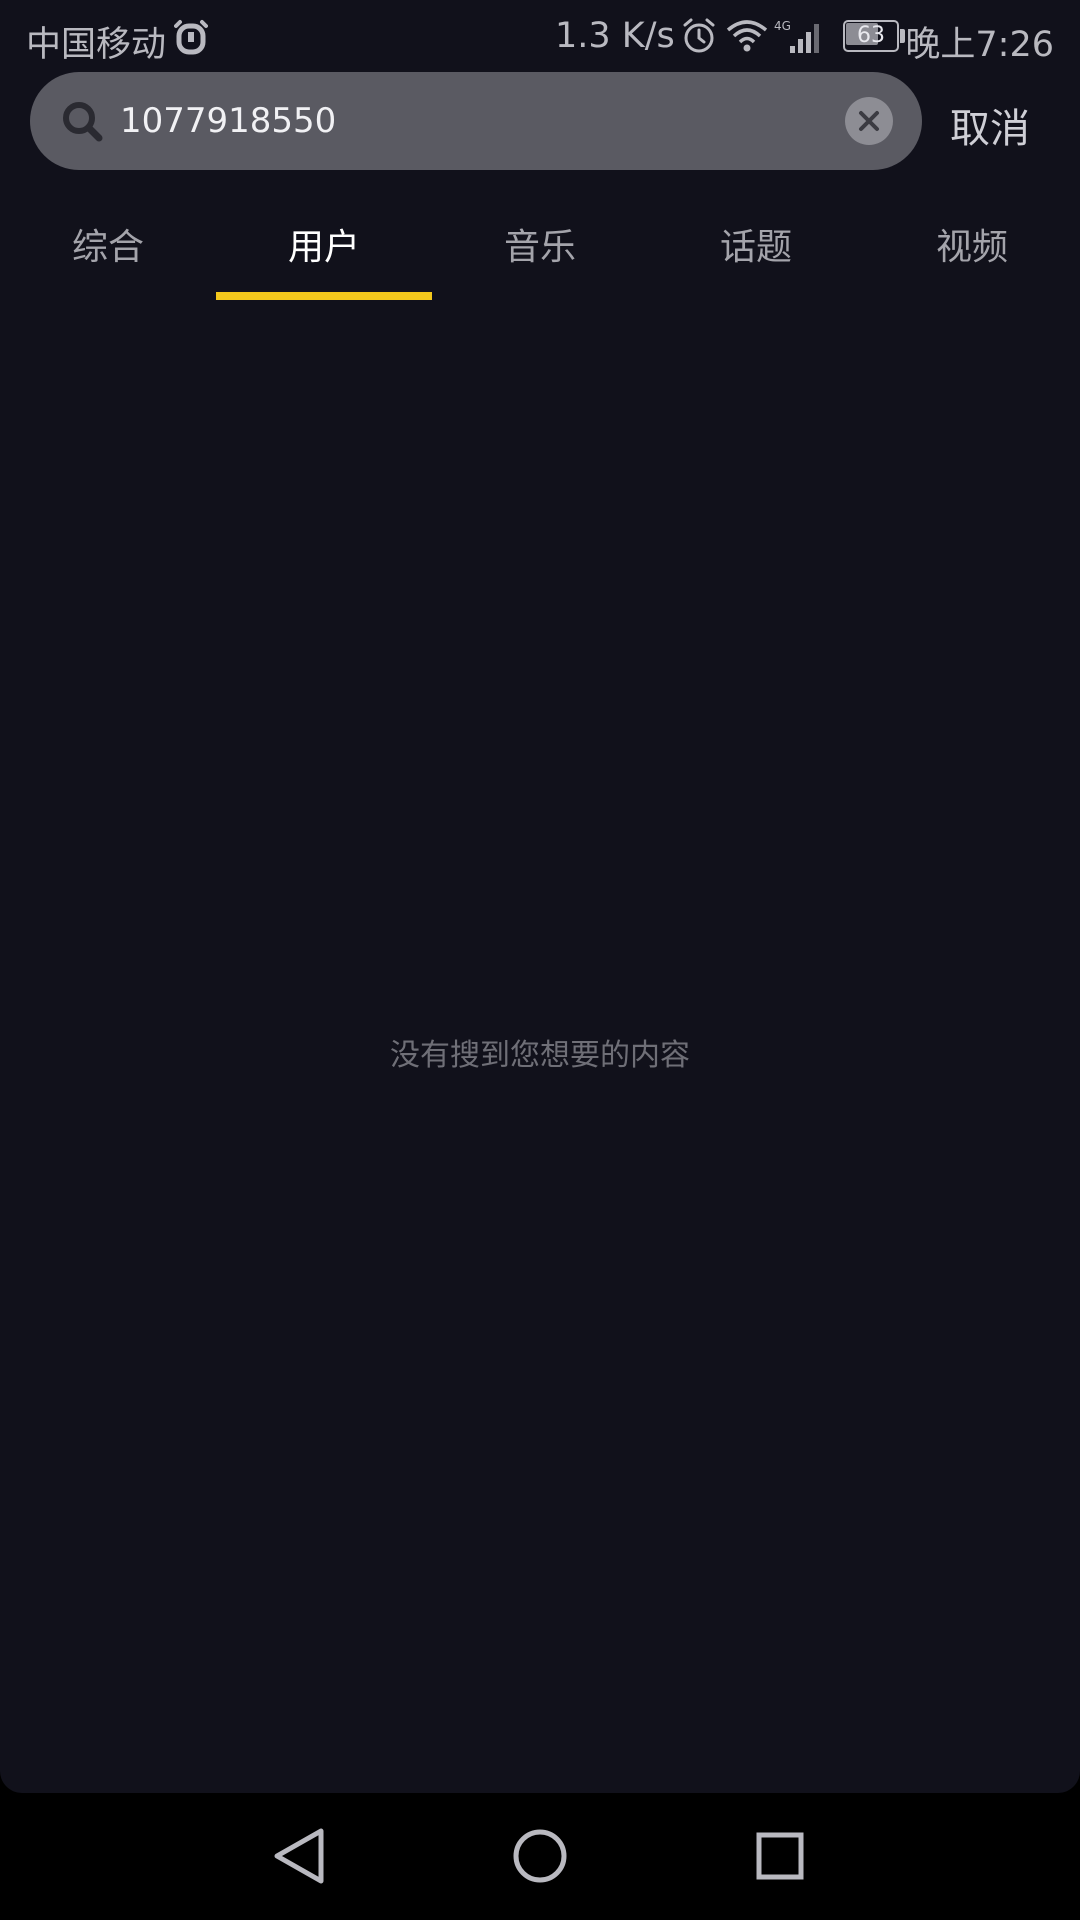  Describe the element at coordinates (615, 36) in the screenshot. I see `network-speed: 1.3 K/s` at that location.